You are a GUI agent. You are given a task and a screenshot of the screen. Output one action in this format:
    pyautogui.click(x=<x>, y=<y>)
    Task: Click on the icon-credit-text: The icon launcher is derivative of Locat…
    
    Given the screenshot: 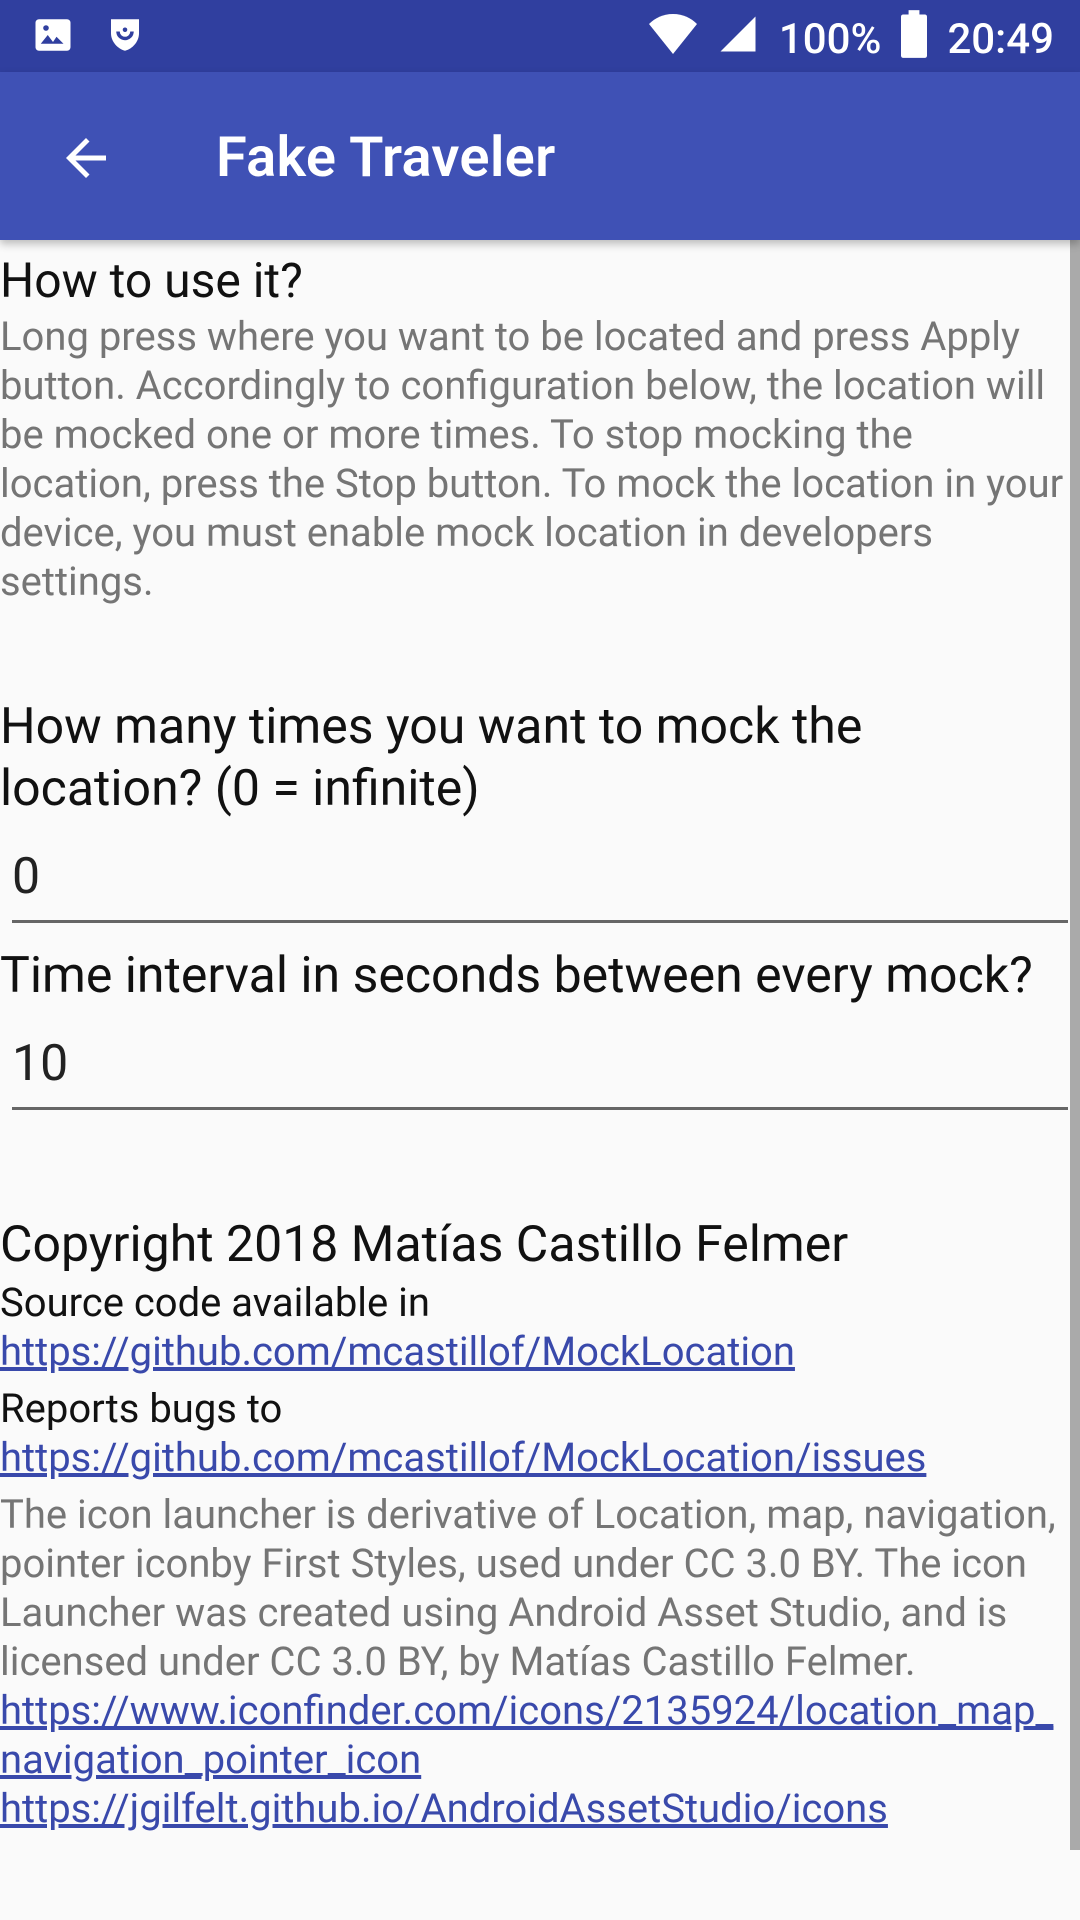 What is the action you would take?
    pyautogui.click(x=528, y=1588)
    